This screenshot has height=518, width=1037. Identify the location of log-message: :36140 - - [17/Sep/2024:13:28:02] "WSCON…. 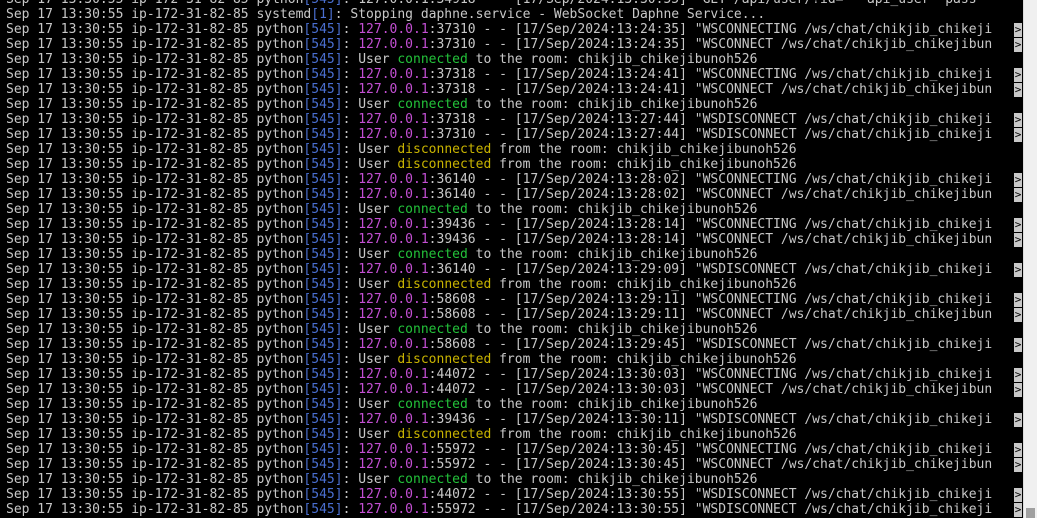
(710, 179).